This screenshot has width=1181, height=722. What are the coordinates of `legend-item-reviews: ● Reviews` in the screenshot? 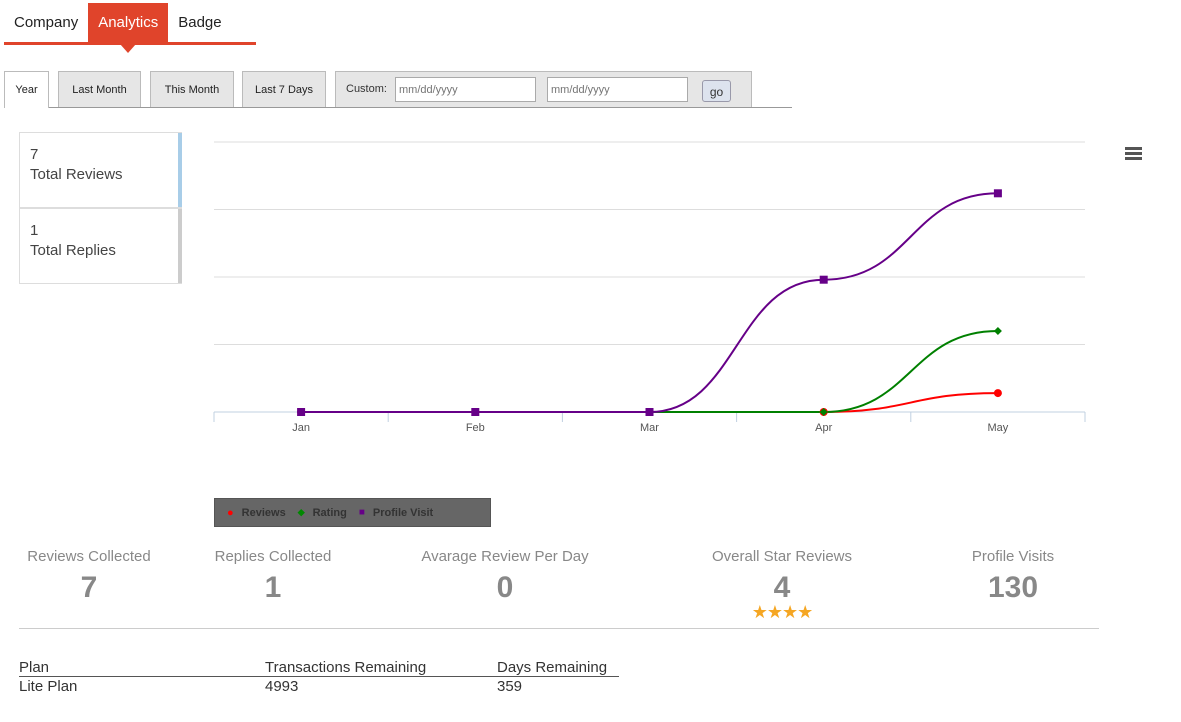 It's located at (256, 513).